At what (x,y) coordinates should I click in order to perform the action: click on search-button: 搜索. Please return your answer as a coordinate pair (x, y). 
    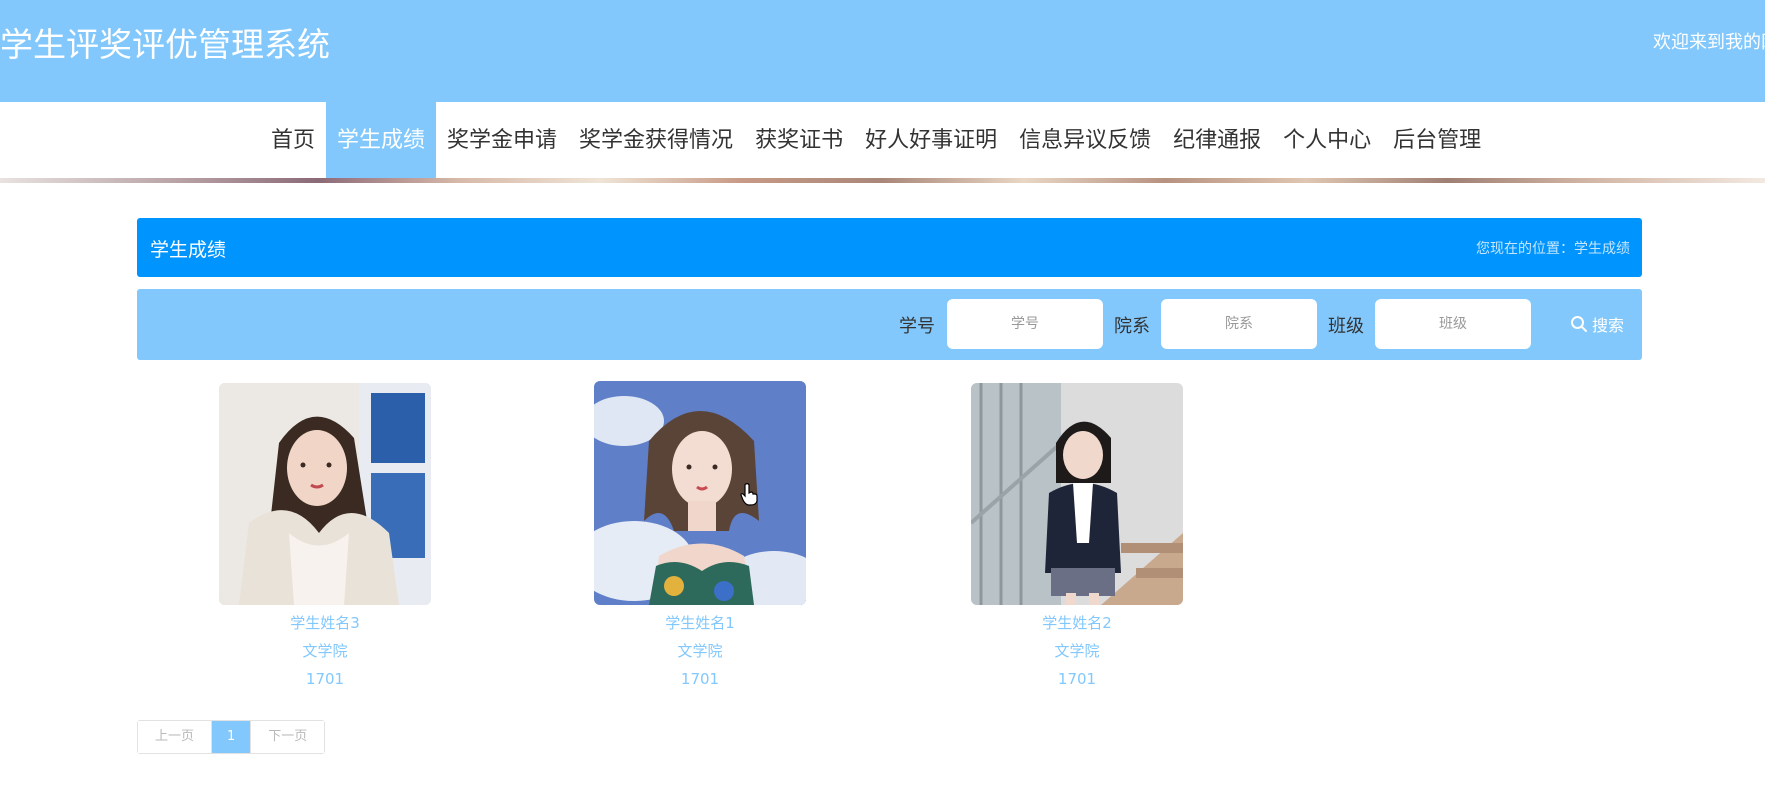
    Looking at the image, I should click on (1597, 324).